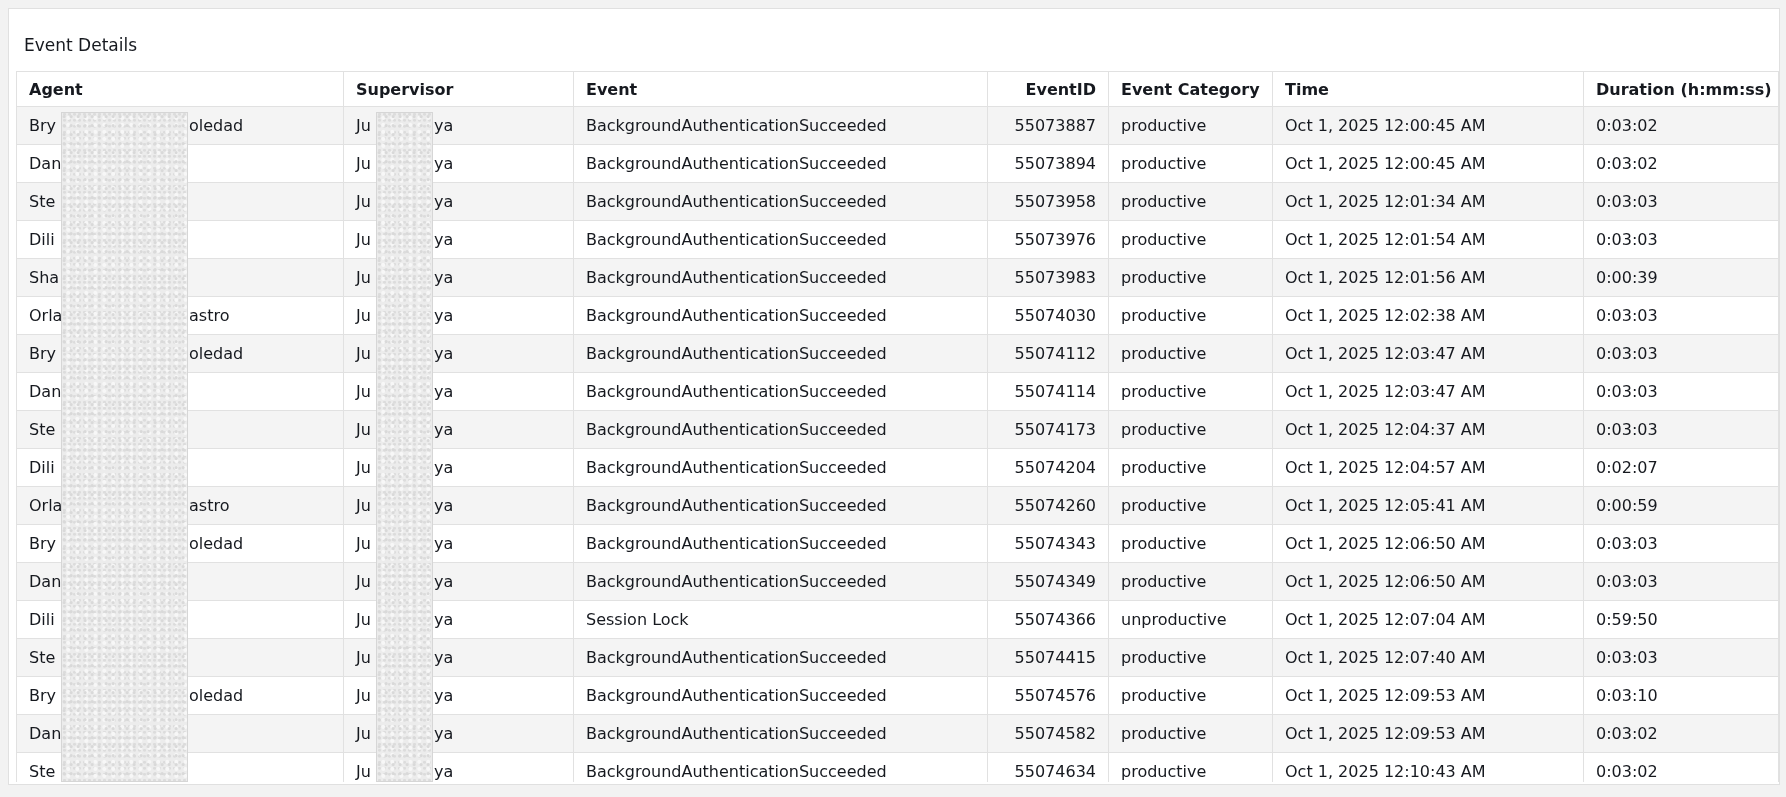  What do you see at coordinates (1428, 391) in the screenshot?
I see `time-cell: Oct 1, 2025 12:03:47 AM` at bounding box center [1428, 391].